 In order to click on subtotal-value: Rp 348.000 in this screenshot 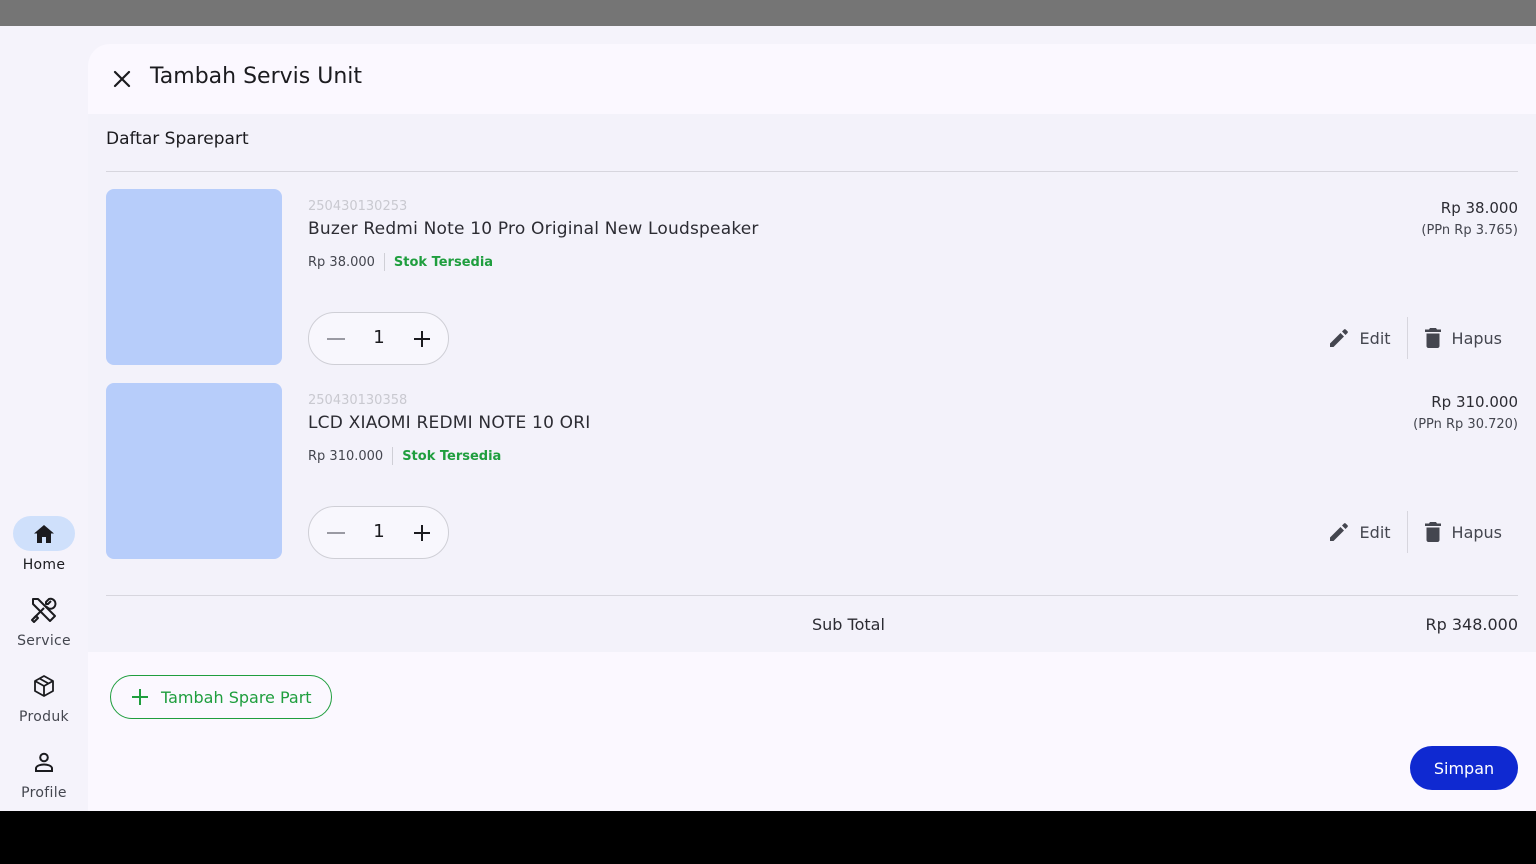, I will do `click(1471, 624)`.